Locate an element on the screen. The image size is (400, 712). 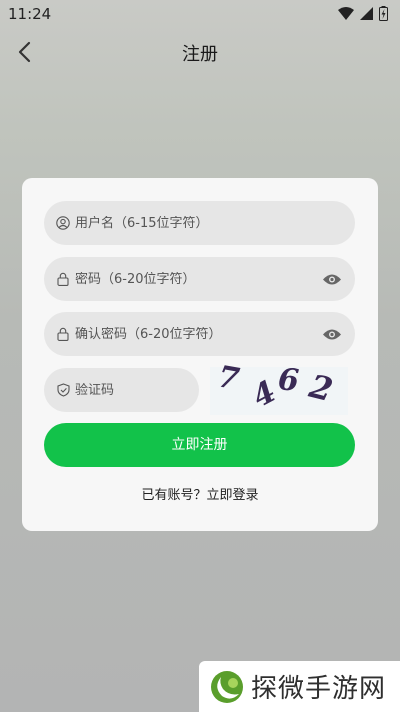
show-confirm-password-icon is located at coordinates (332, 334).